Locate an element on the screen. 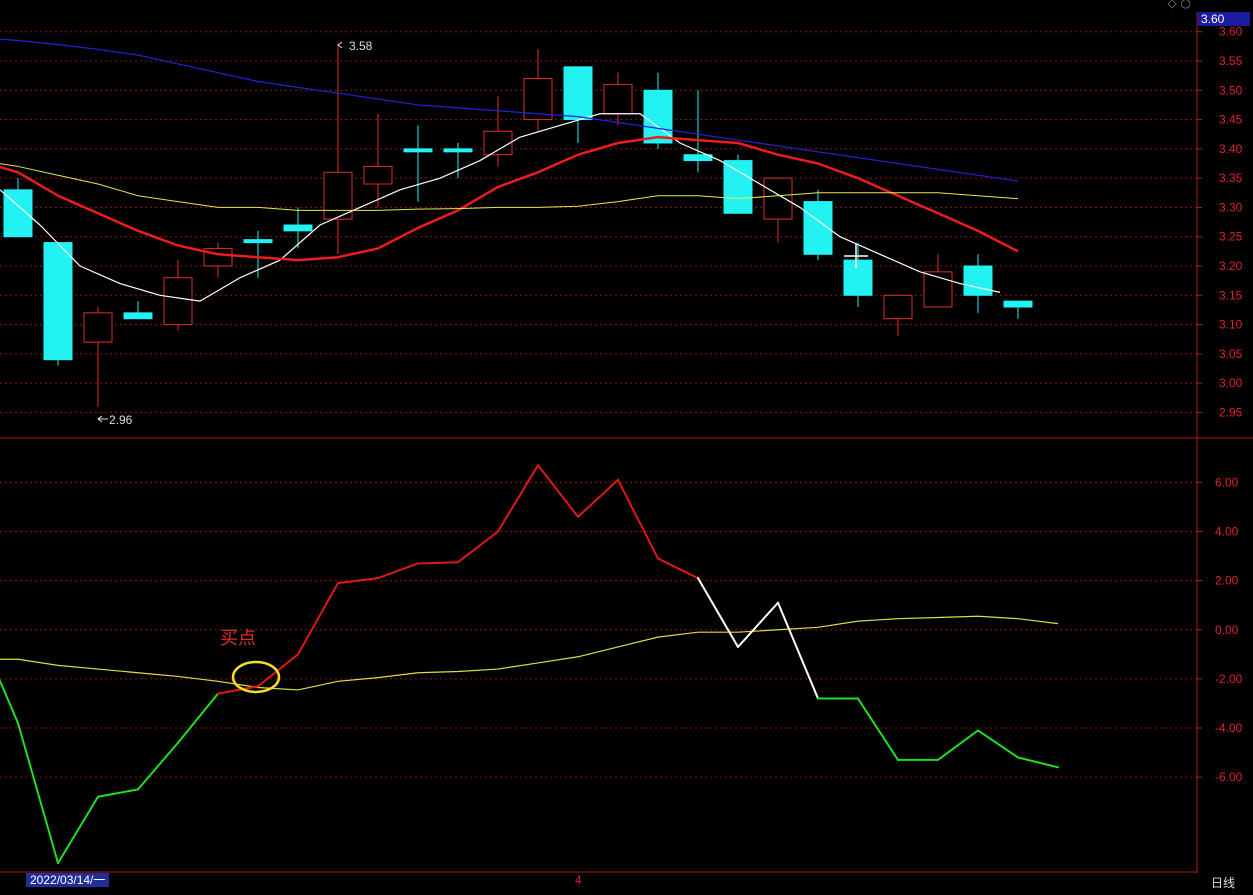 Image resolution: width=1253 pixels, height=895 pixels. buy-point-label: 买点 is located at coordinates (238, 638).